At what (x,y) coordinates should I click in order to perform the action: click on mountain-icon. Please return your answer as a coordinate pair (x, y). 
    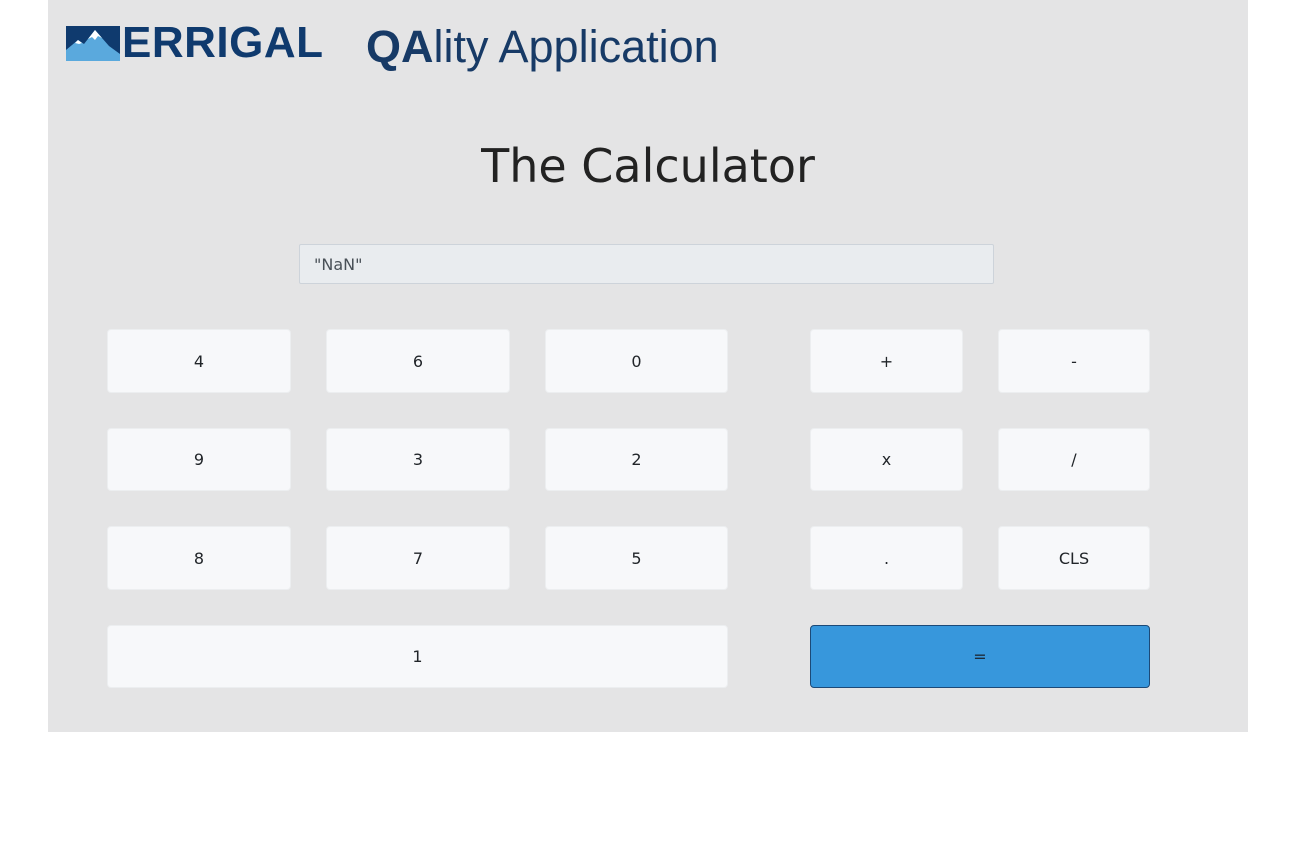
    Looking at the image, I should click on (93, 43).